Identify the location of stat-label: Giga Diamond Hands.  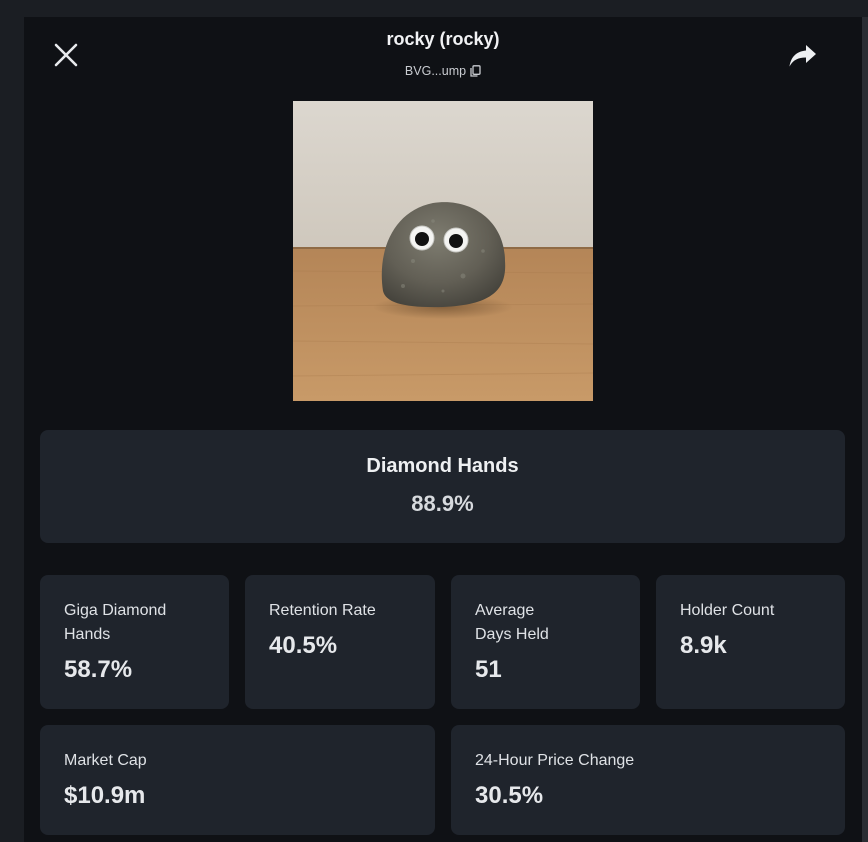
(115, 622).